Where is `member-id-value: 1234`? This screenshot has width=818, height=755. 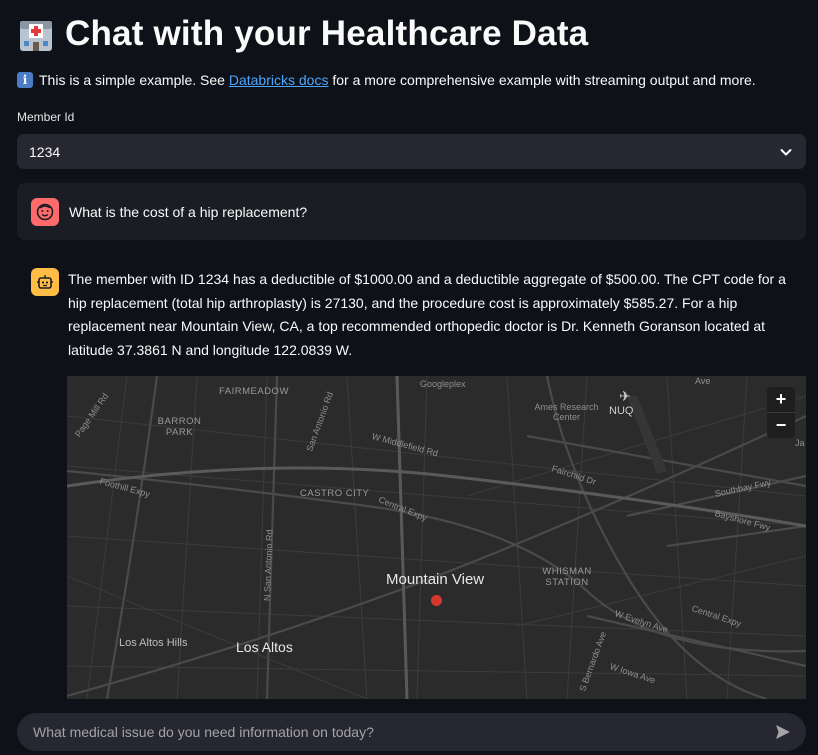 member-id-value: 1234 is located at coordinates (45, 151).